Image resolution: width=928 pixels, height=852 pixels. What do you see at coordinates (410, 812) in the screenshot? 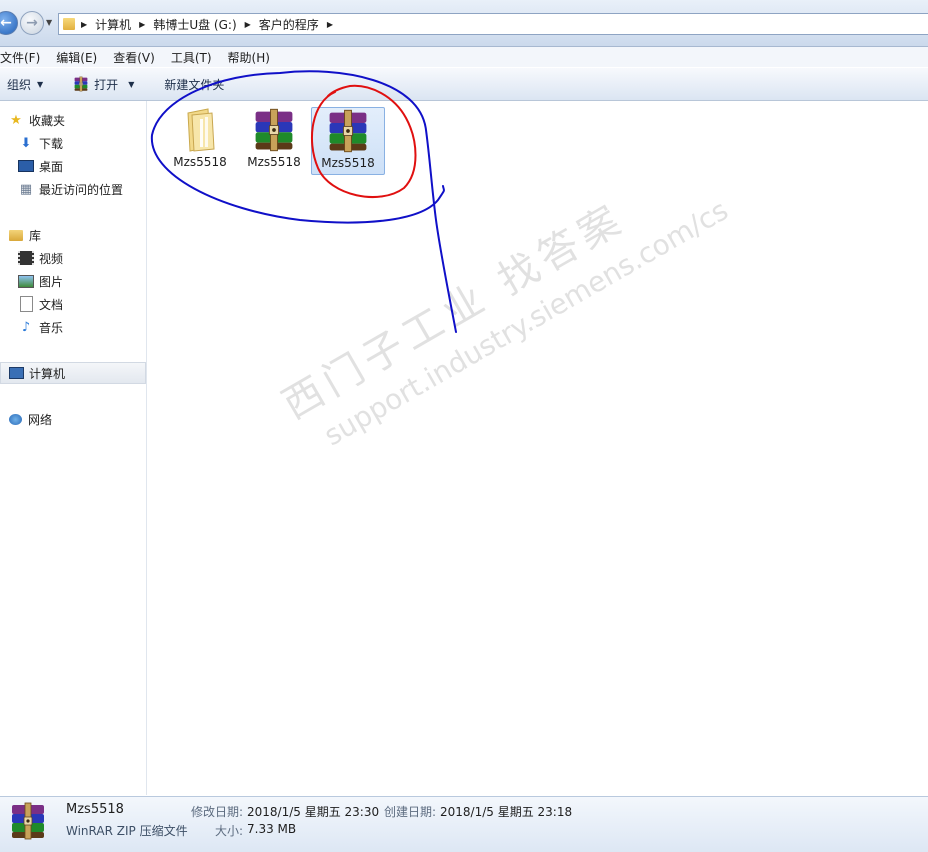
I see `created-date-label: 创建日期:` at bounding box center [410, 812].